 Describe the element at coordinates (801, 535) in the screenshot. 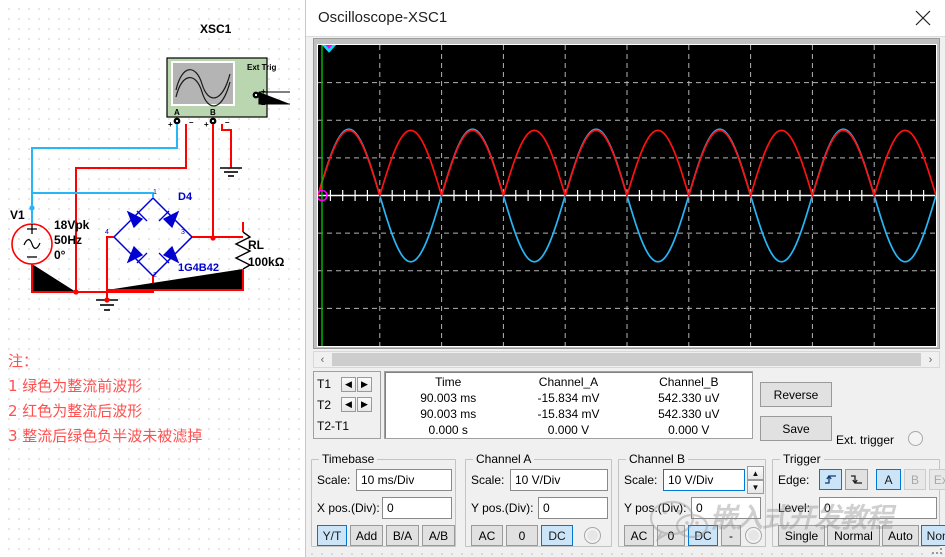

I see `trigger-mode-single: Single` at that location.